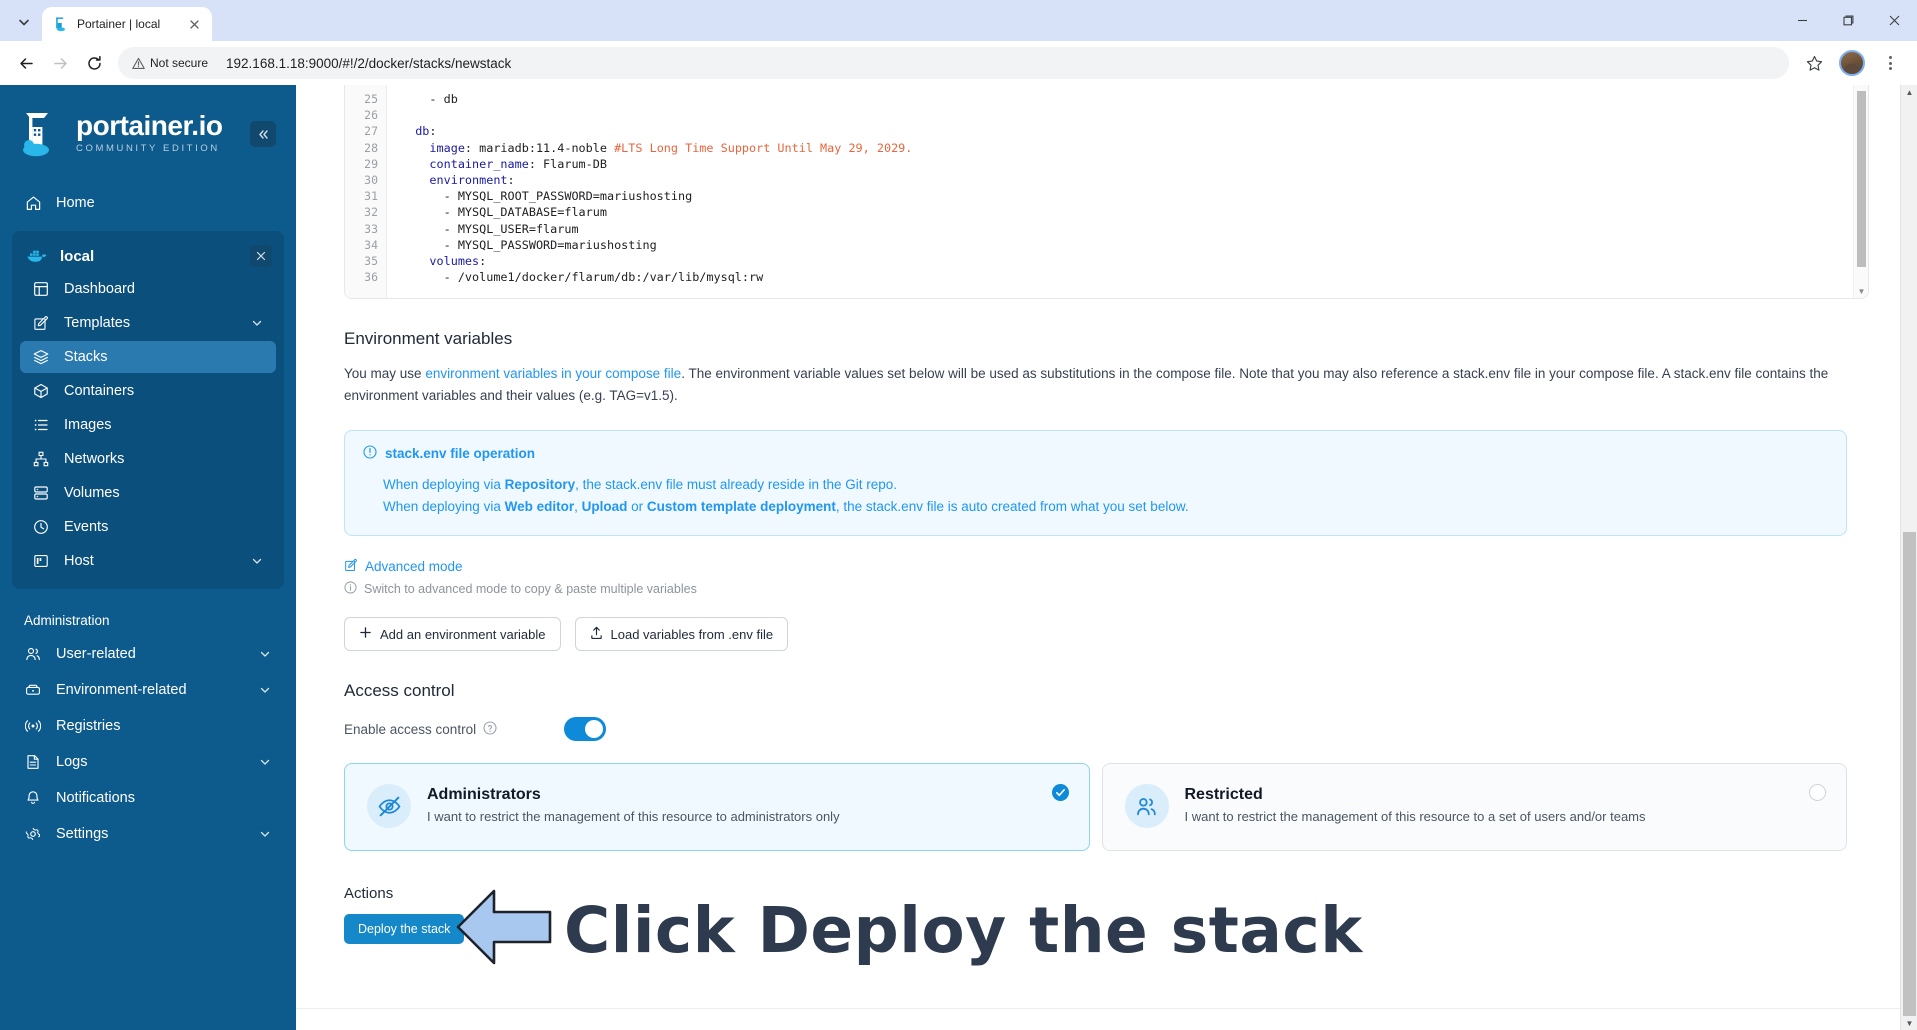 This screenshot has height=1030, width=1917. What do you see at coordinates (1134, 245) in the screenshot?
I see `editor-code-line: - MYSQL_PASSWORD=mariushosting` at bounding box center [1134, 245].